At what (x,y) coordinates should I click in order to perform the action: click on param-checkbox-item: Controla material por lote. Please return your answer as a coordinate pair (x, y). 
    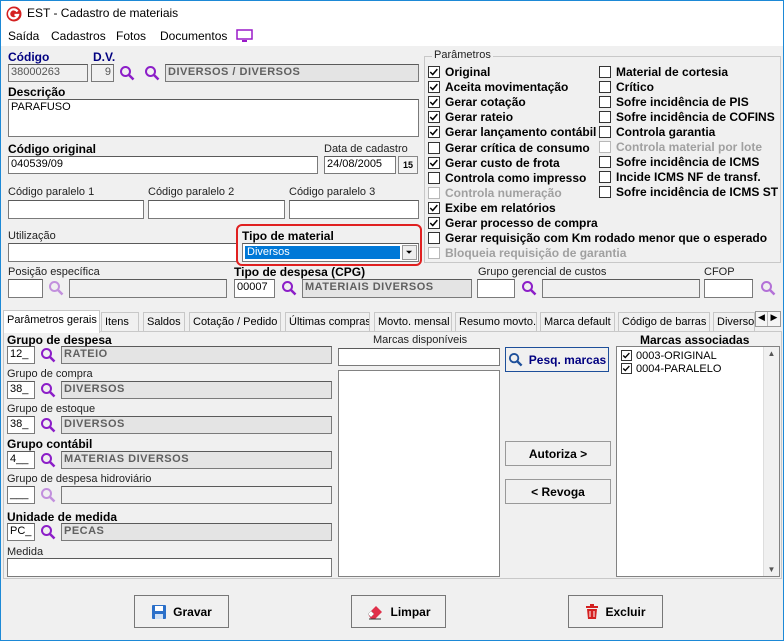
    Looking at the image, I should click on (680, 147).